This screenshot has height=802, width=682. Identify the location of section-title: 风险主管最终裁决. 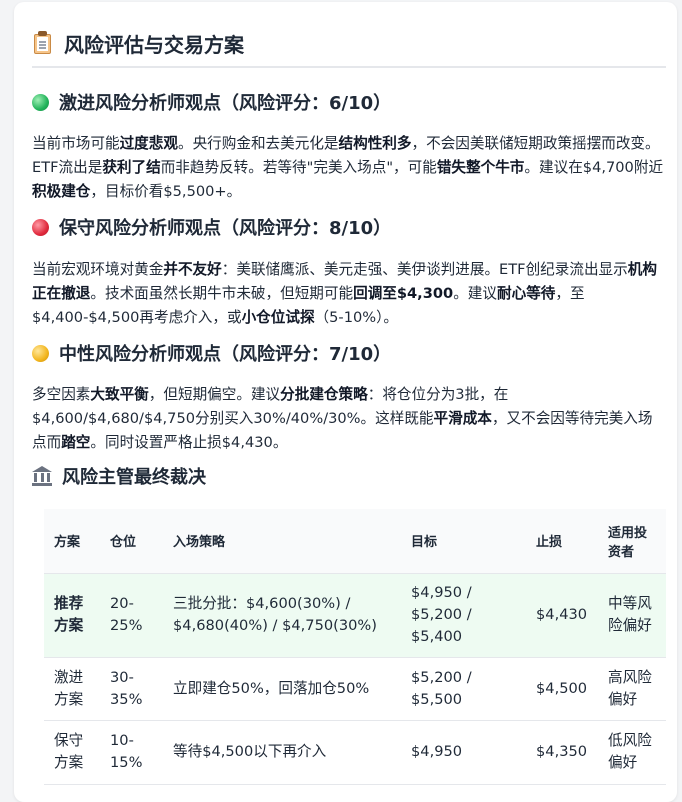
(134, 477).